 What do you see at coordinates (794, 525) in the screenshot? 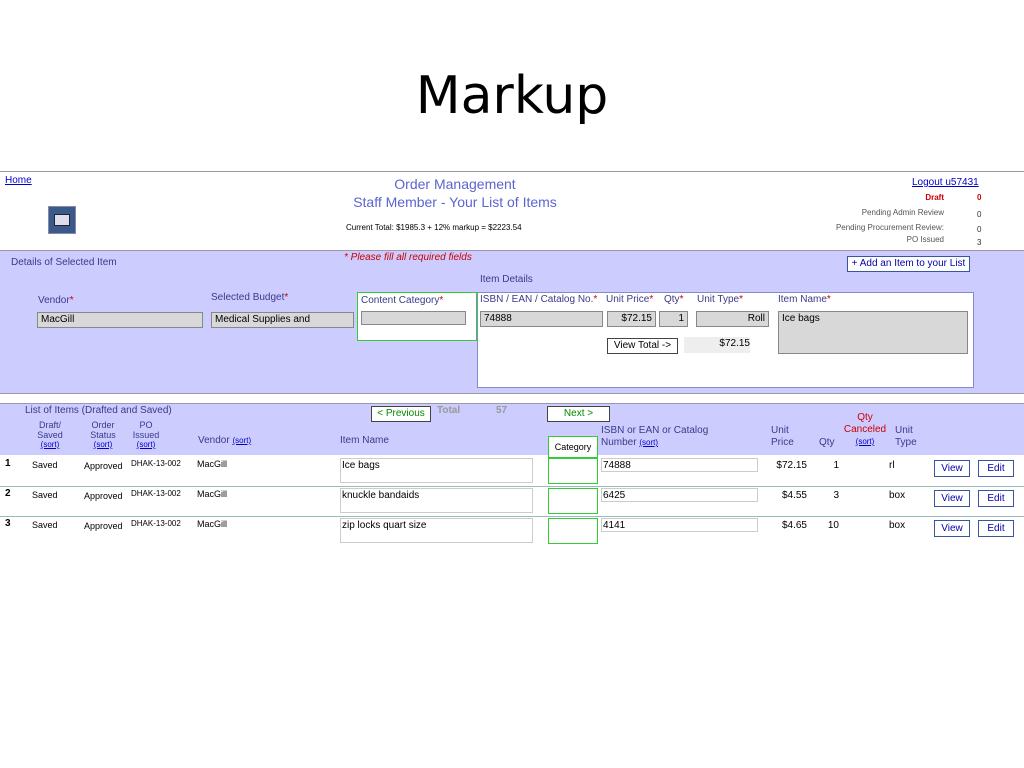
I see `row-price: $4.65` at bounding box center [794, 525].